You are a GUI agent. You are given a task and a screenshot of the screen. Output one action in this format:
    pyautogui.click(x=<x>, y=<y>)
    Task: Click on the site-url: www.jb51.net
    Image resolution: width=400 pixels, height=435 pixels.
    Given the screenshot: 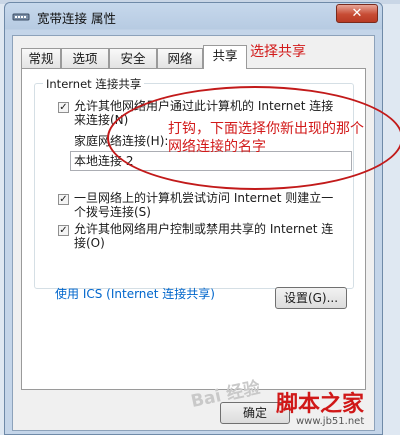 What is the action you would take?
    pyautogui.click(x=330, y=421)
    